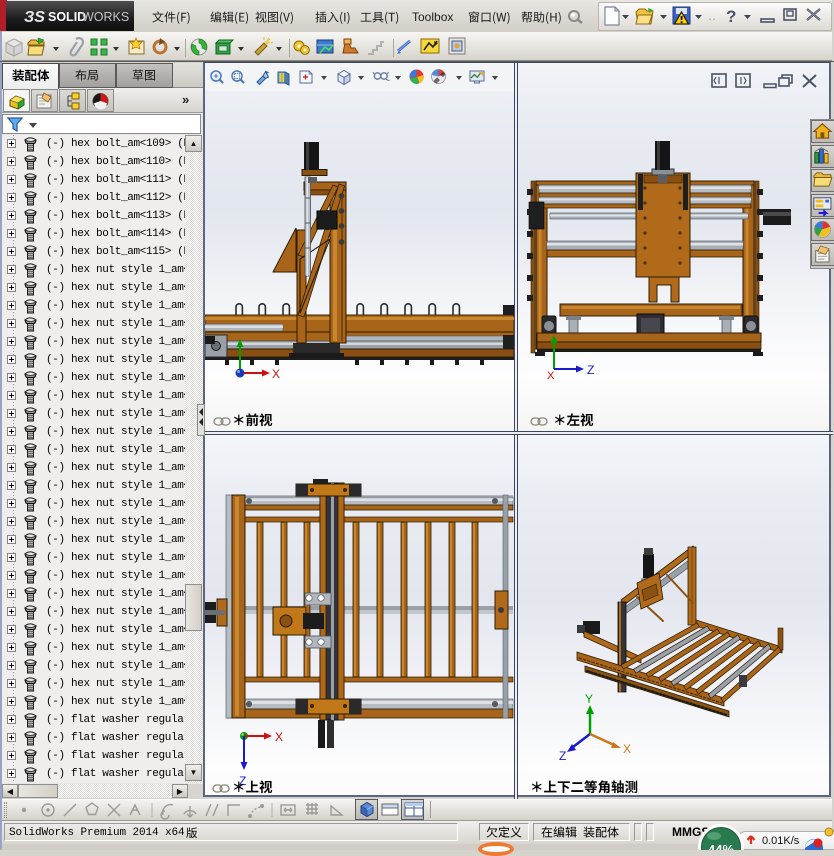 The width and height of the screenshot is (834, 856). I want to click on svg-text: SOLID, so click(67, 17).